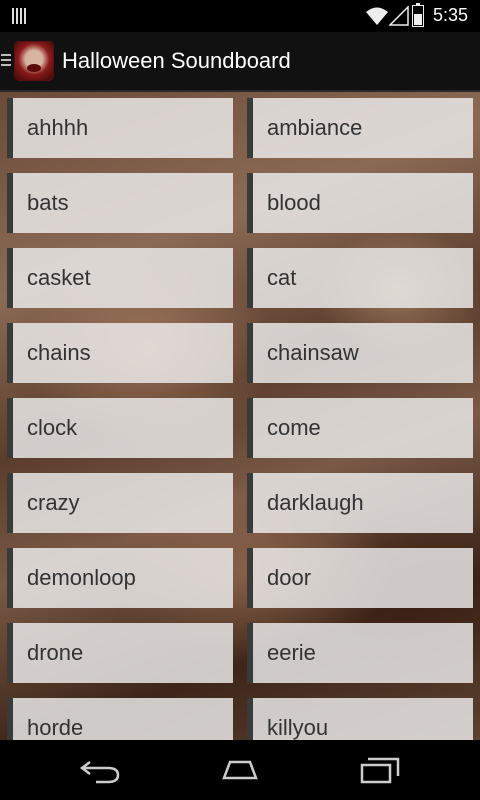 This screenshot has height=800, width=480. I want to click on home-icon, so click(240, 770).